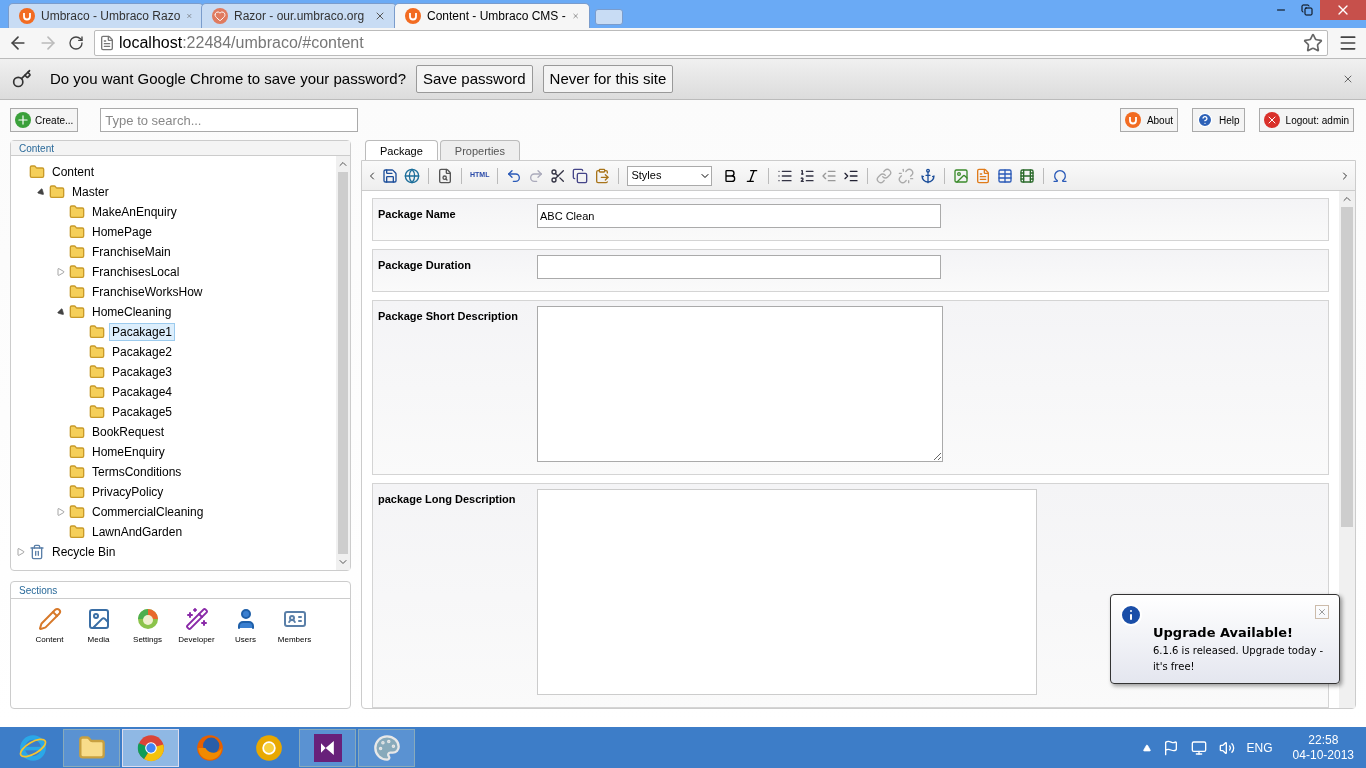  Describe the element at coordinates (928, 175) in the screenshot. I see `anchor-icon` at that location.